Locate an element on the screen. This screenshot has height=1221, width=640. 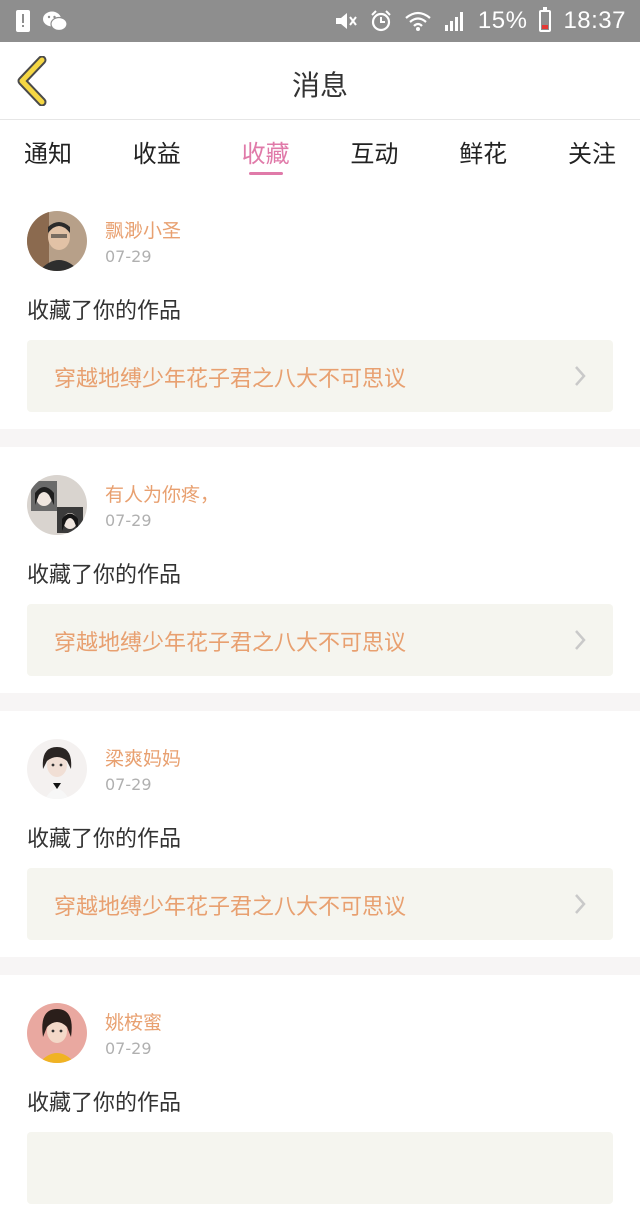
status-time: 18:37 is located at coordinates (594, 20).